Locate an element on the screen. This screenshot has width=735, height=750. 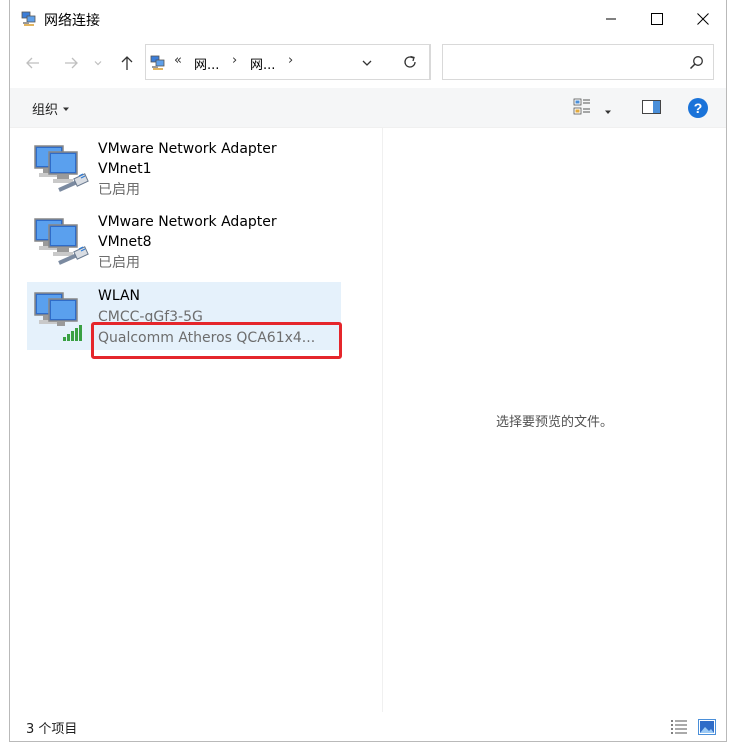
list-item-vmnet1: VMware Network Adapter VMnet1 已启用 is located at coordinates (184, 167).